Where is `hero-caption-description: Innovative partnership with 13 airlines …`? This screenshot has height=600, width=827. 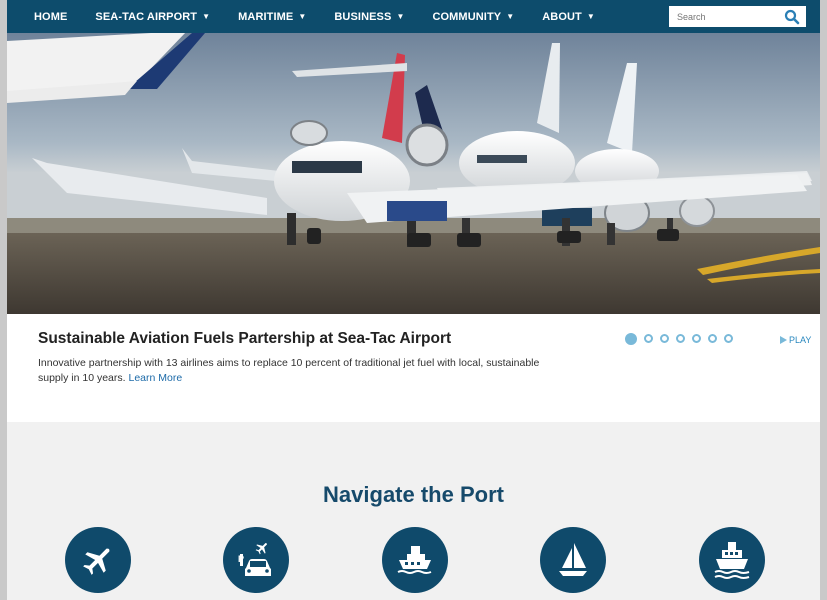
hero-caption-description: Innovative partnership with 13 airlines … is located at coordinates (303, 371).